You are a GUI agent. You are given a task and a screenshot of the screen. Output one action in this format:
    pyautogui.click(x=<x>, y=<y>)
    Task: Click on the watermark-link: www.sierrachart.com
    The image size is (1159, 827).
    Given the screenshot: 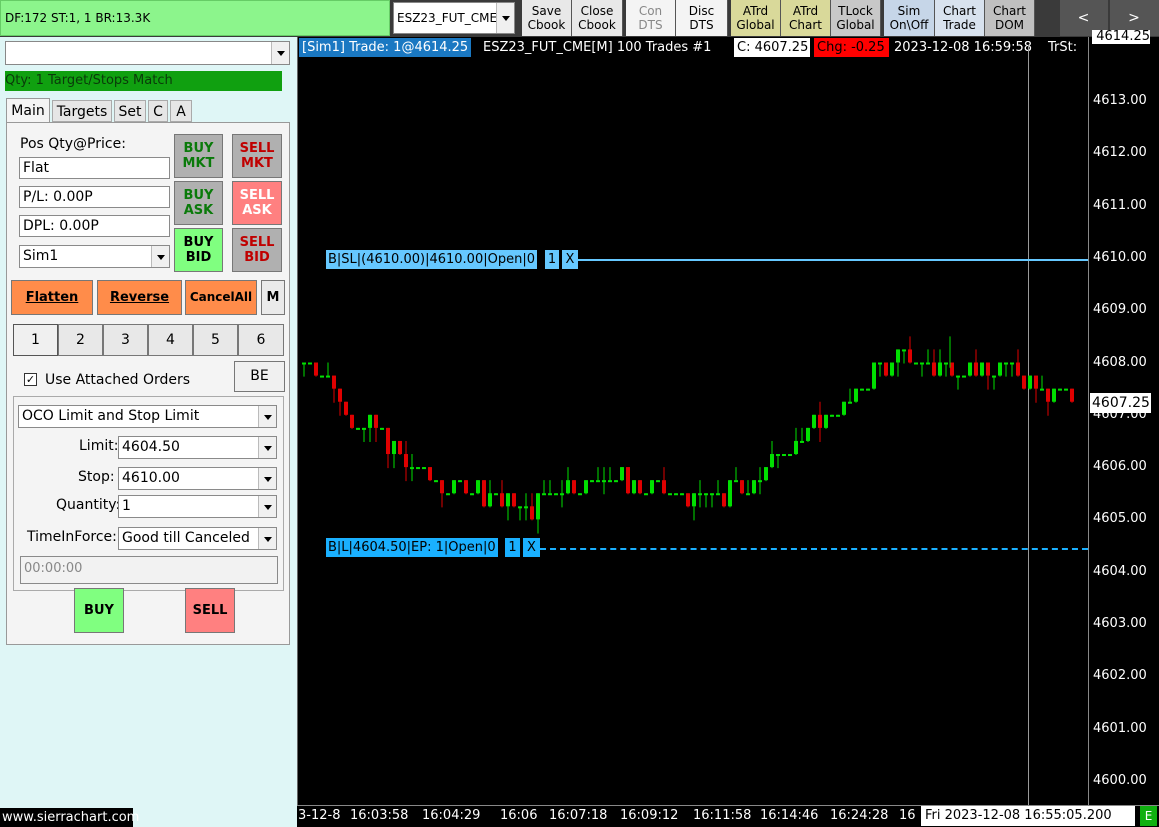 What is the action you would take?
    pyautogui.click(x=69, y=817)
    